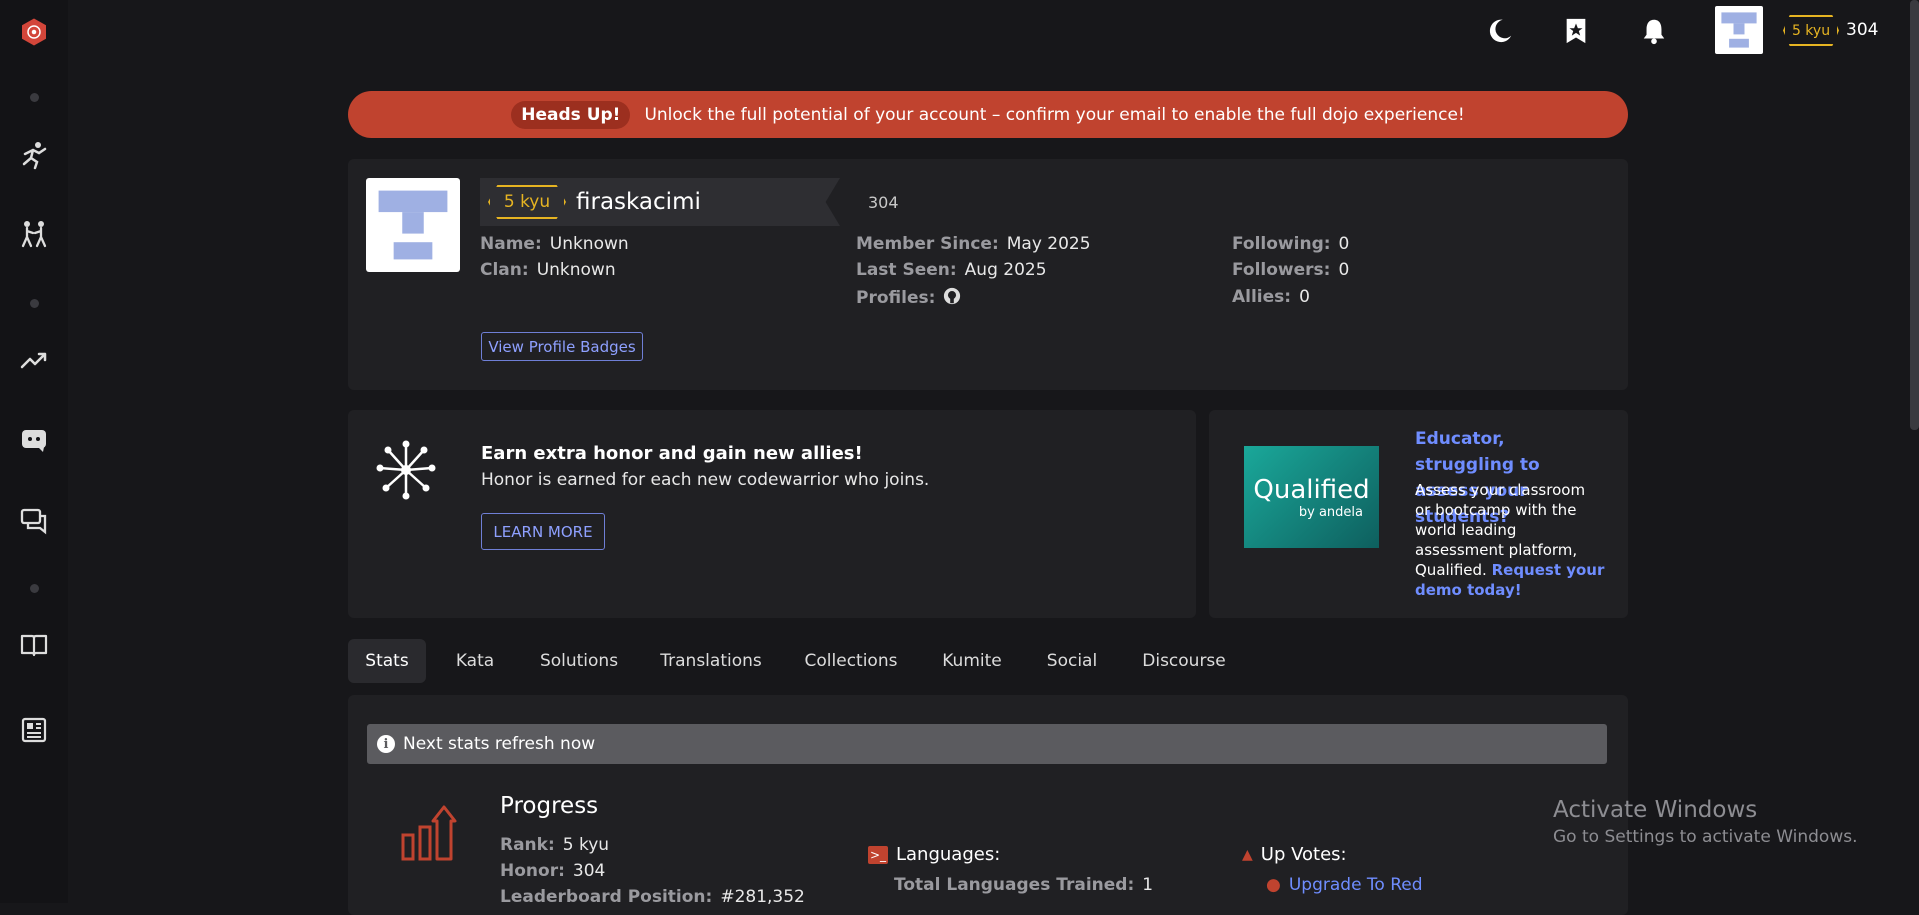  What do you see at coordinates (579, 661) in the screenshot?
I see `tab-solutions: Solutions` at bounding box center [579, 661].